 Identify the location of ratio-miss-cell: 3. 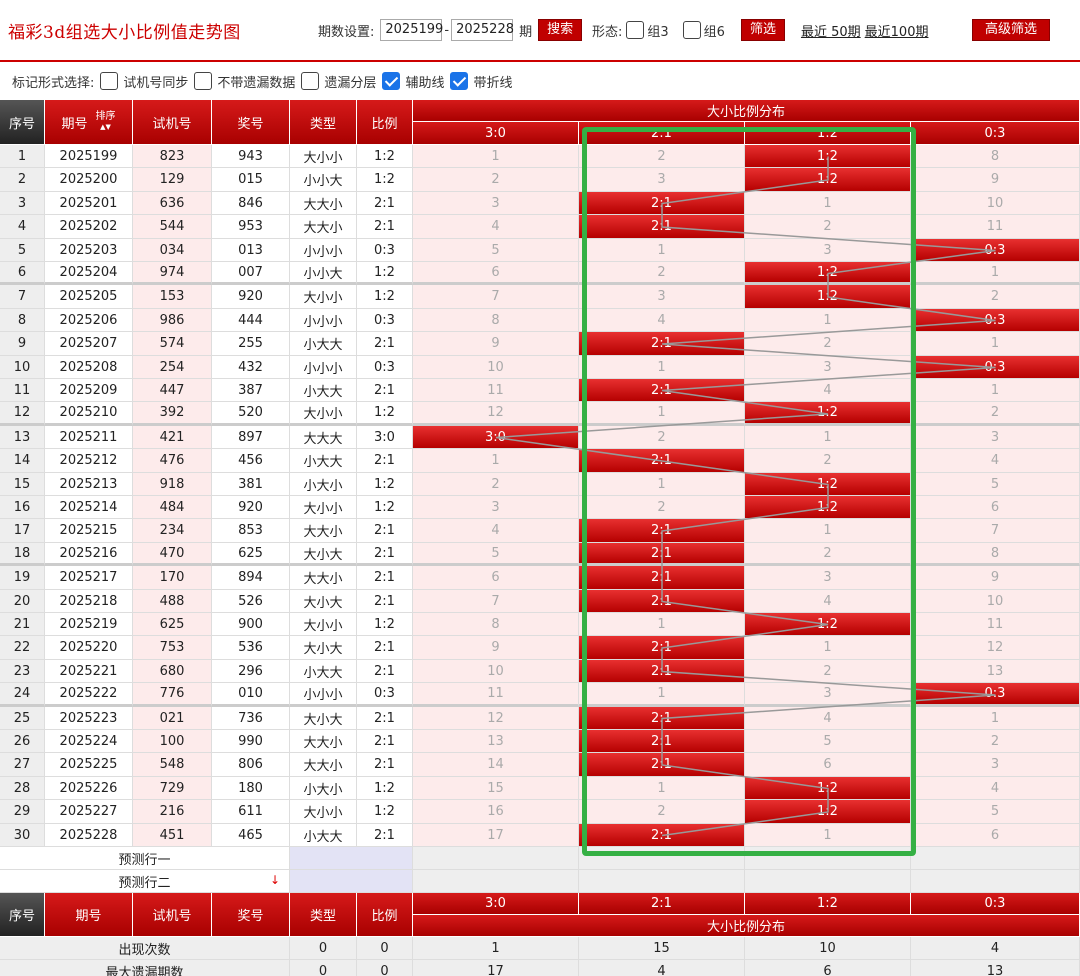
(496, 203).